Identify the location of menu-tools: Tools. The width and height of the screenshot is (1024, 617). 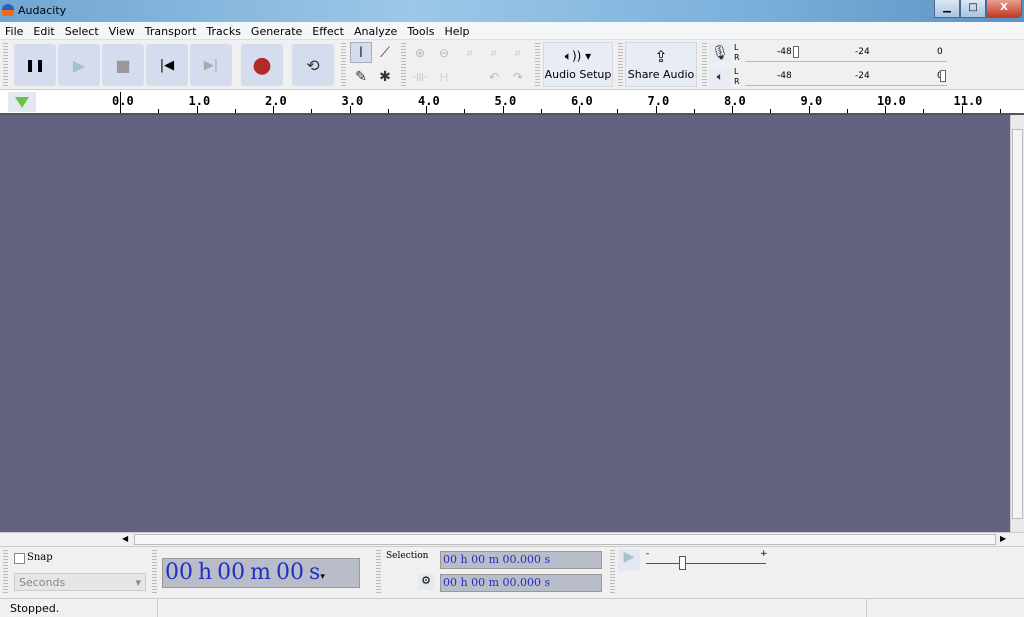
(420, 30).